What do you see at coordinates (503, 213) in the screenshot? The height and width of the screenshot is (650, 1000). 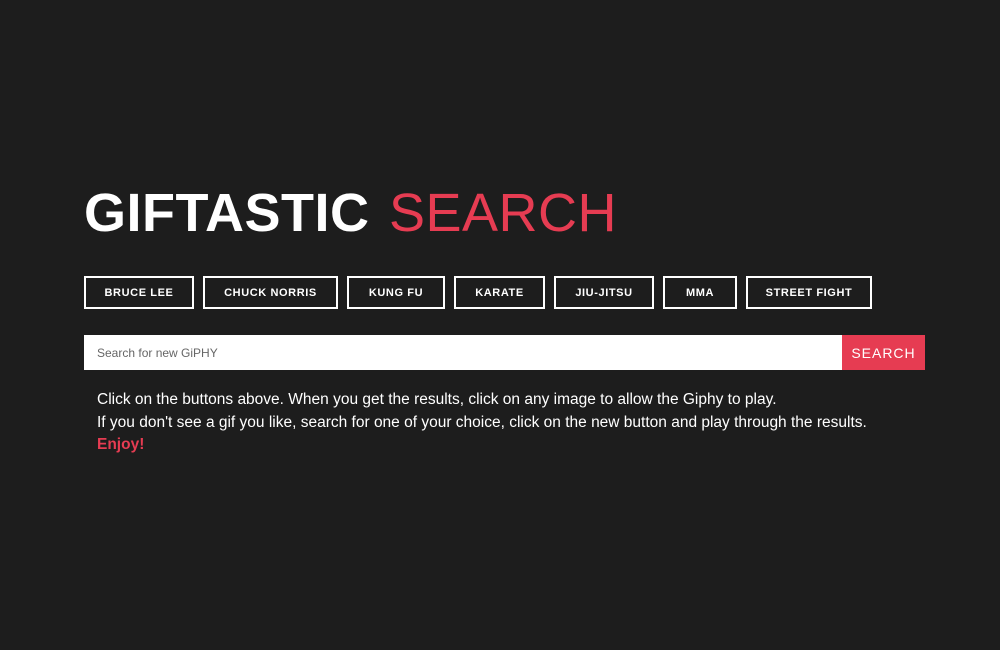 I see `title-light: SEARCH` at bounding box center [503, 213].